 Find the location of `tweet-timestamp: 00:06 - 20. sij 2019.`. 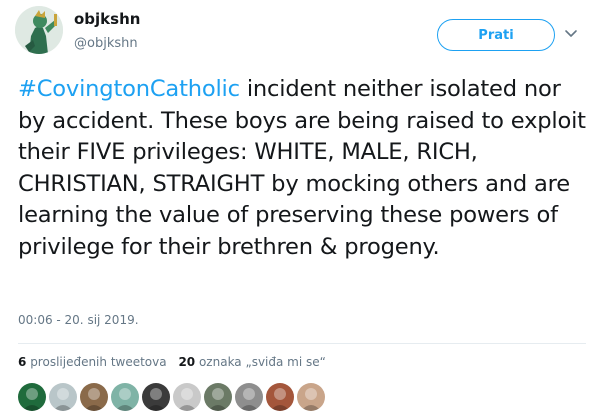

tweet-timestamp: 00:06 - 20. sij 2019. is located at coordinates (78, 320).